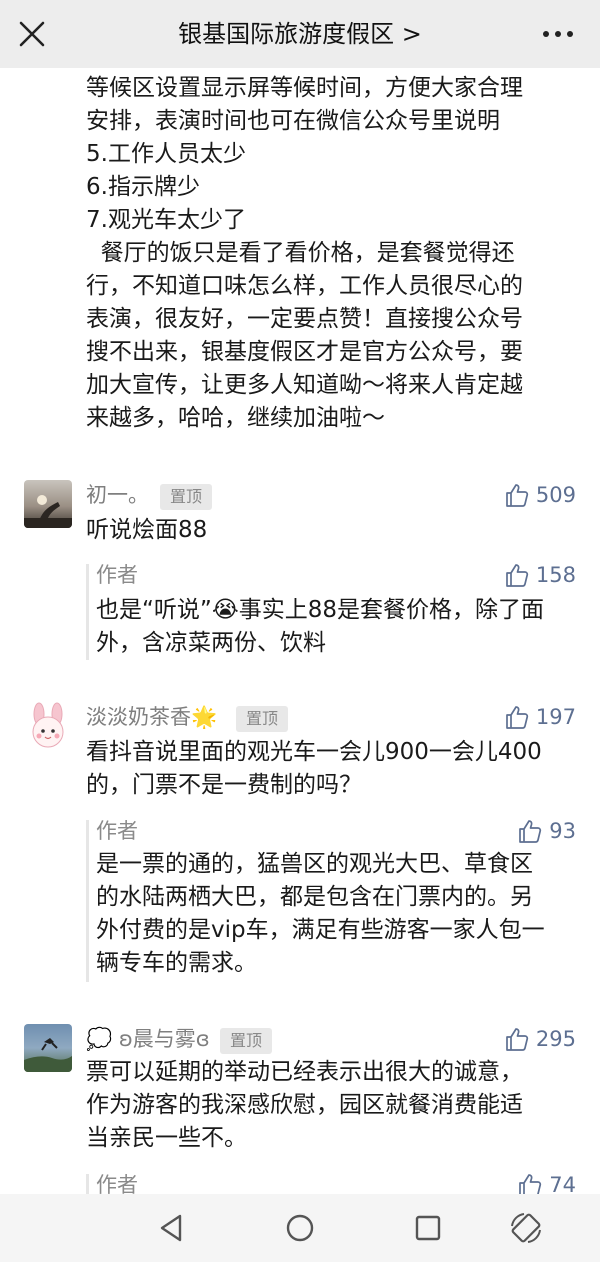 This screenshot has width=600, height=1262. What do you see at coordinates (148, 1039) in the screenshot?
I see `comment-nickname: 💭 ʚ晨与雾ɞ` at bounding box center [148, 1039].